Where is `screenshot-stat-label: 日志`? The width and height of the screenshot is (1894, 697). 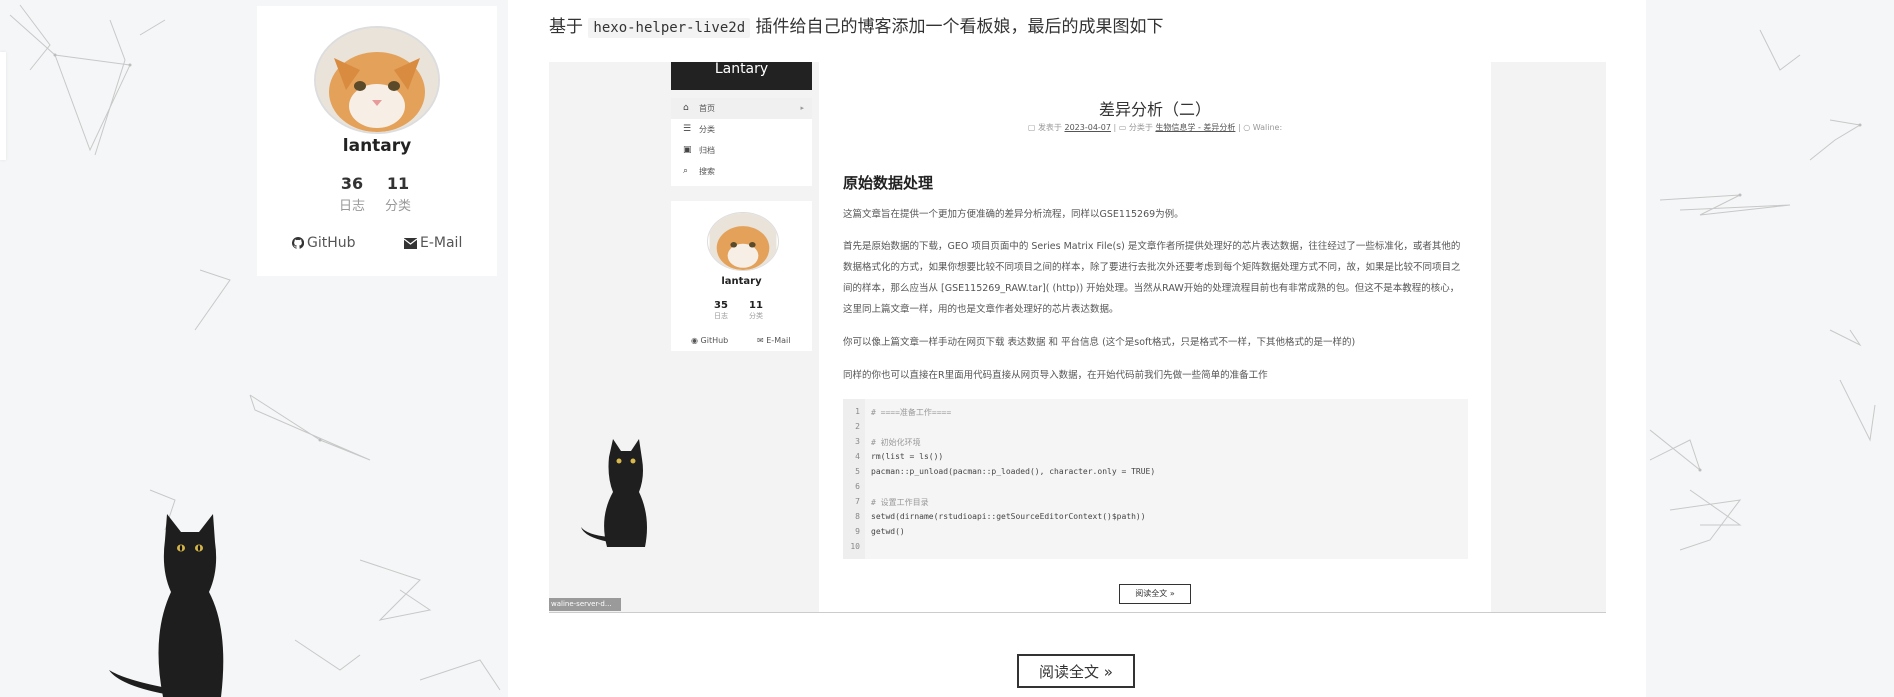
screenshot-stat-label: 日志 is located at coordinates (721, 316).